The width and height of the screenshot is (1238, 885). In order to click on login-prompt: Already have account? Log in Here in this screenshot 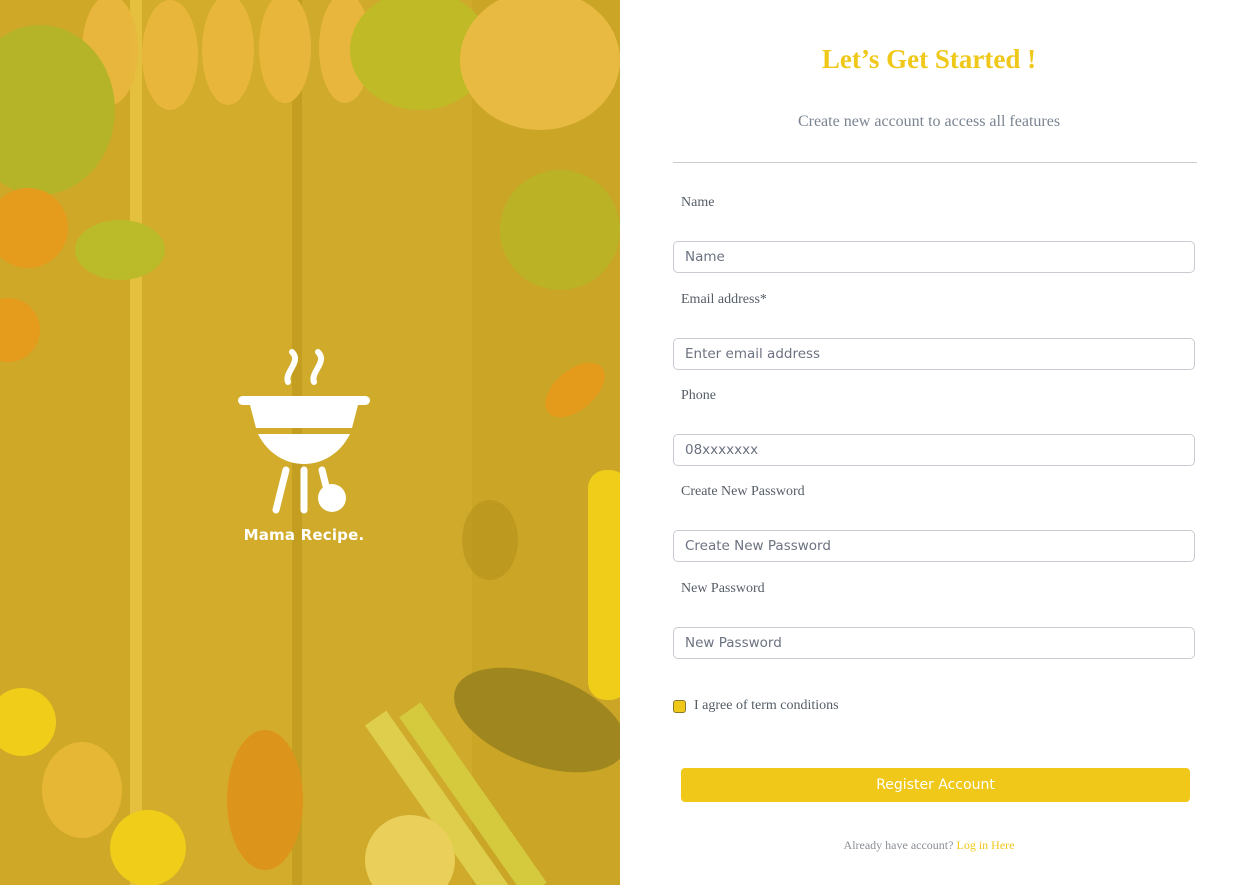, I will do `click(929, 845)`.